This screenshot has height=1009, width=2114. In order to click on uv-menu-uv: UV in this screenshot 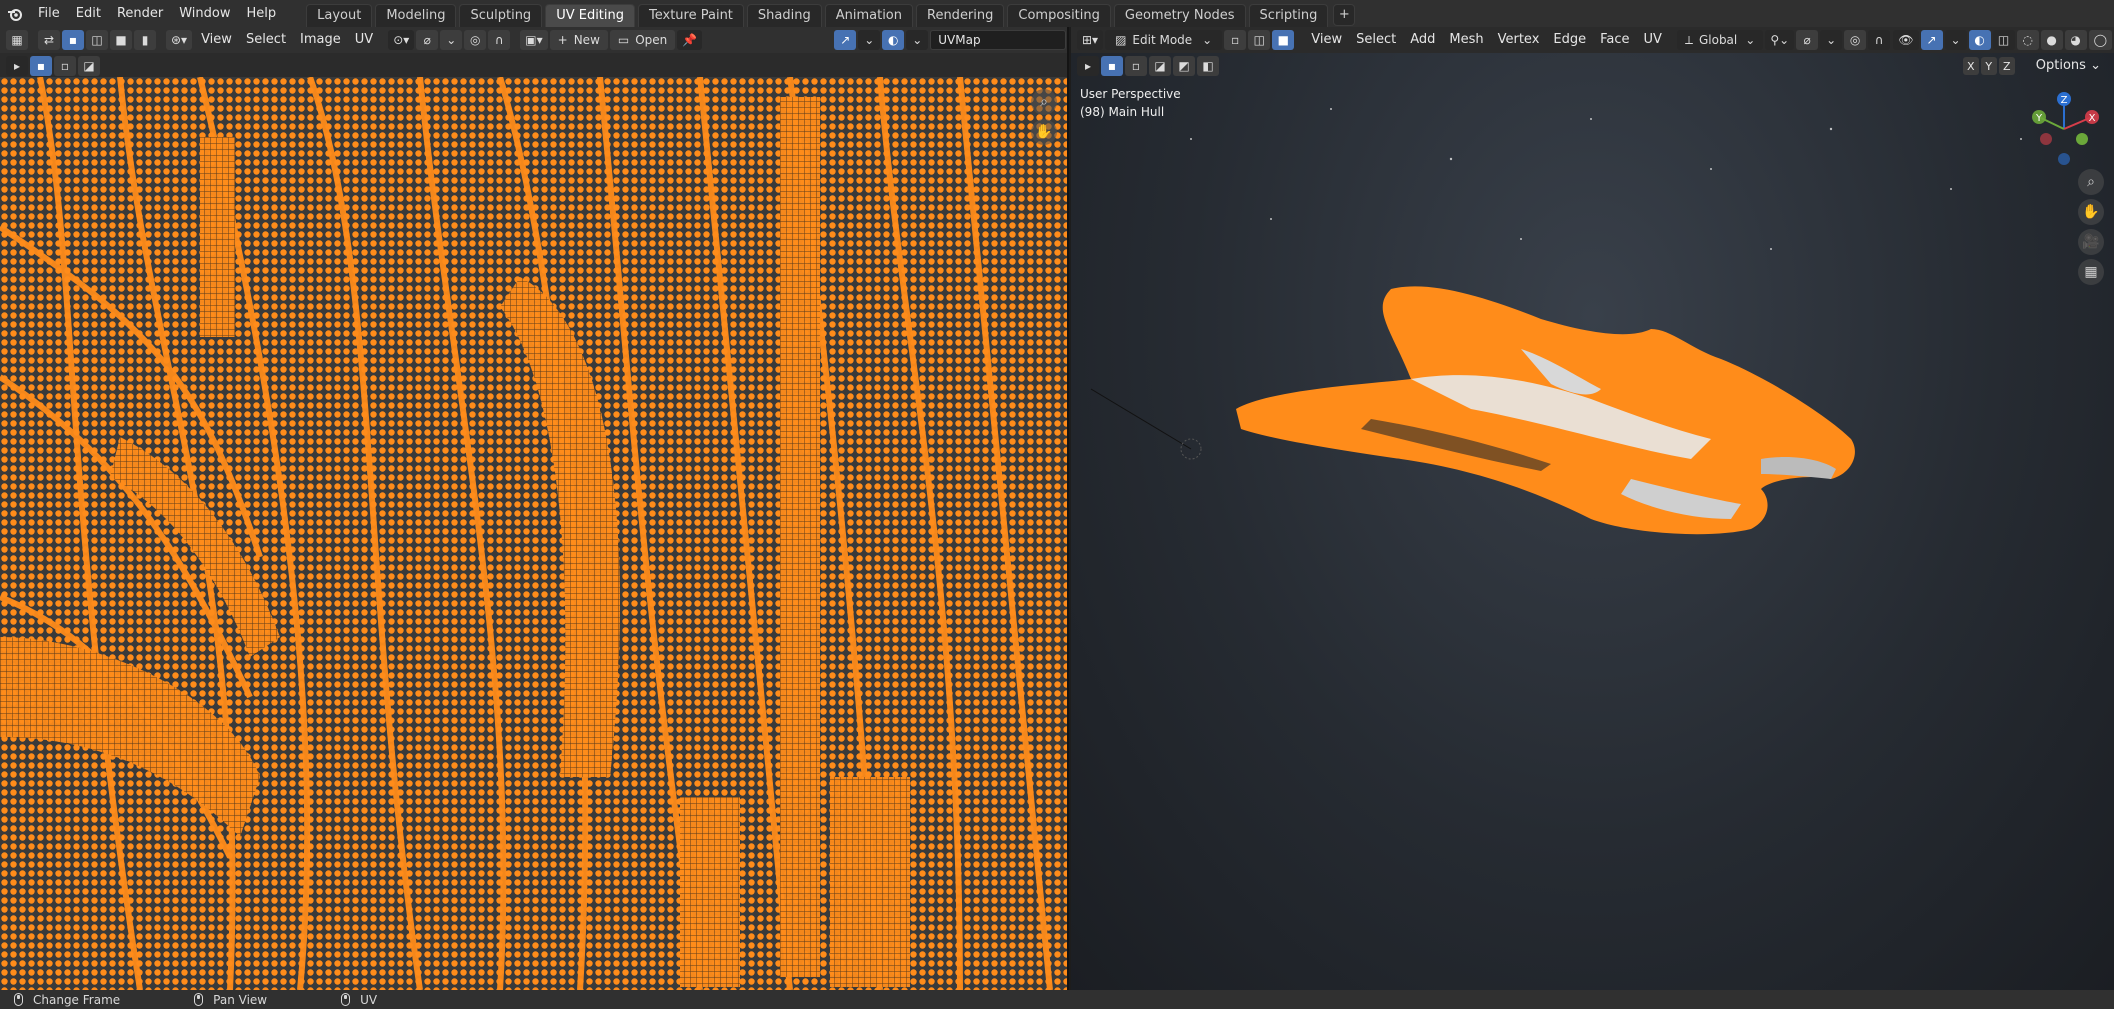, I will do `click(364, 40)`.